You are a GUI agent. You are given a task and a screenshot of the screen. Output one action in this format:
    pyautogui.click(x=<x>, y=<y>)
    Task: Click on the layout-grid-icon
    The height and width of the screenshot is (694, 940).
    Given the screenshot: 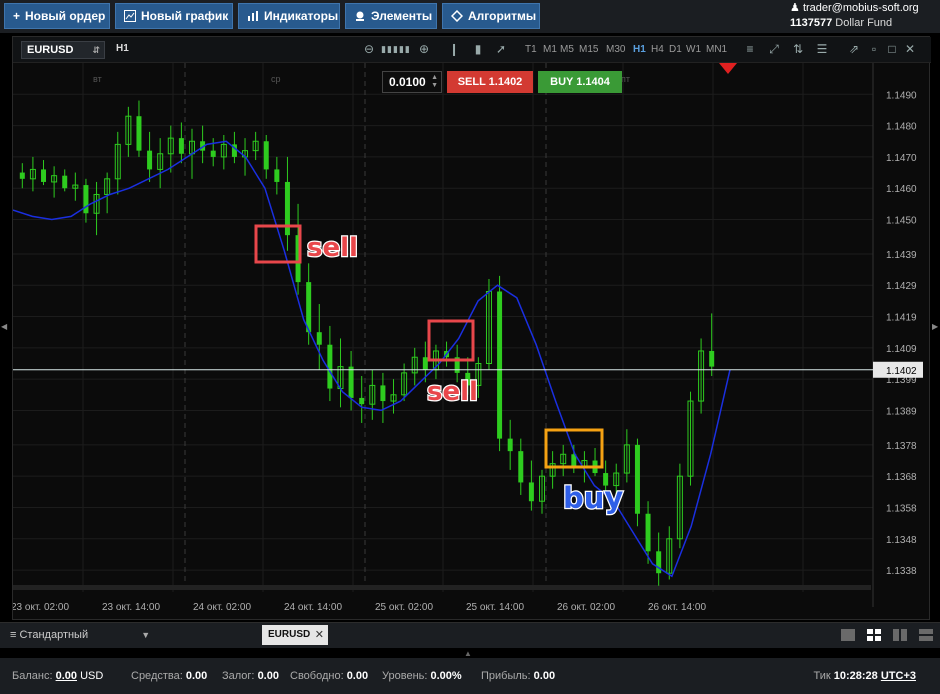 What is the action you would take?
    pyautogui.click(x=874, y=635)
    